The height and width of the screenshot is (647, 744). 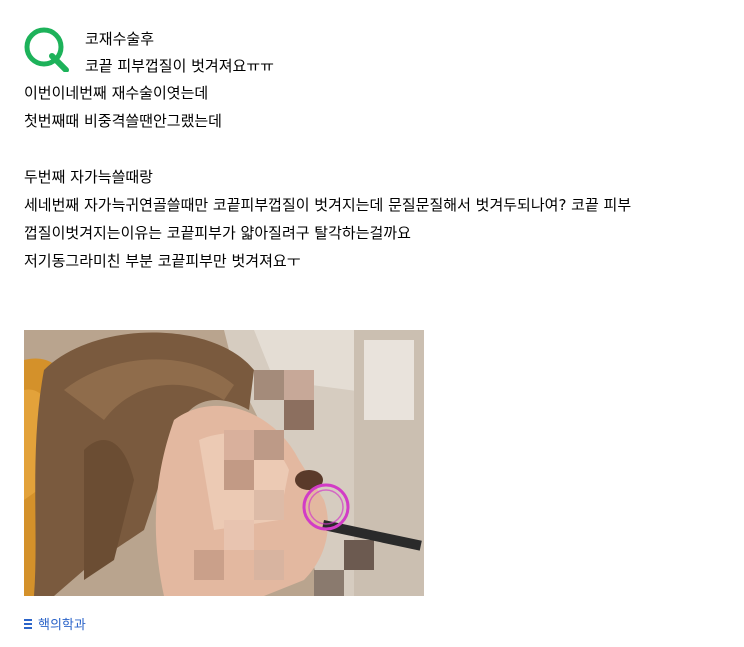 What do you see at coordinates (46, 49) in the screenshot?
I see `q-icon` at bounding box center [46, 49].